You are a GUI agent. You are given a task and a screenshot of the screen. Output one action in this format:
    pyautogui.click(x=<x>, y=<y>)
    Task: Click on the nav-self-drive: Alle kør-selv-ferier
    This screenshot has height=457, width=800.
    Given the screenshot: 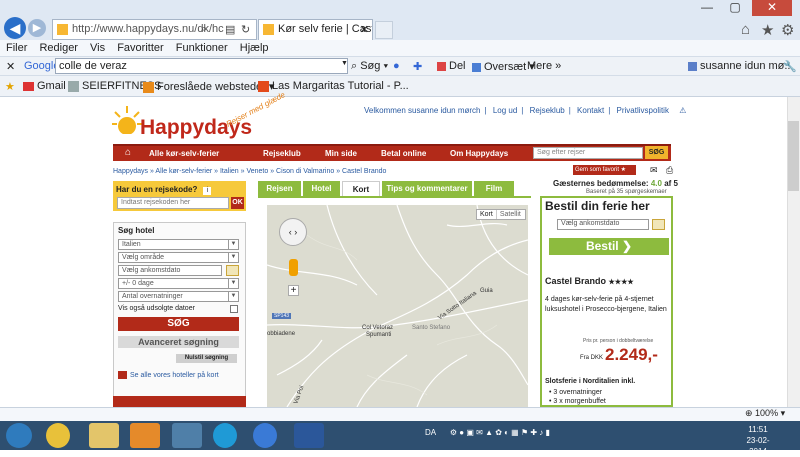 What is the action you would take?
    pyautogui.click(x=184, y=153)
    